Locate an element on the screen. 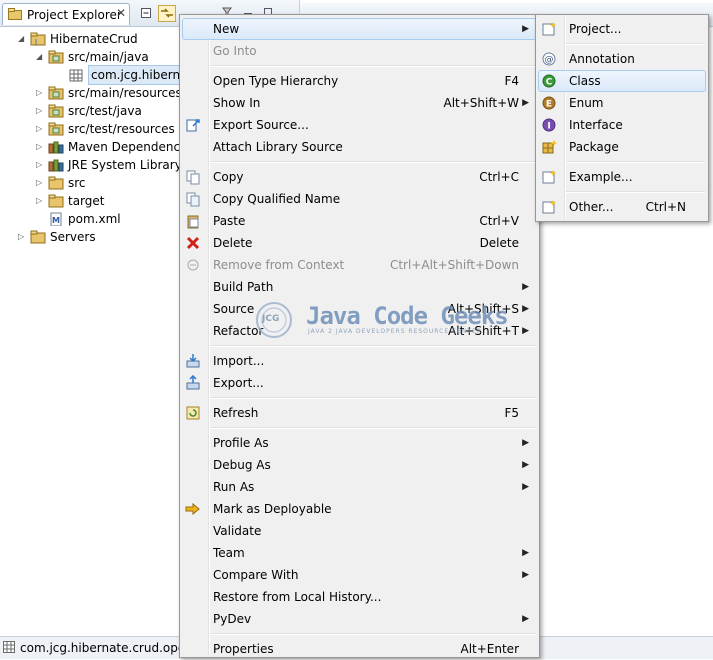 This screenshot has height=660, width=713. menu-item-delete: Delete Delete is located at coordinates (359, 243).